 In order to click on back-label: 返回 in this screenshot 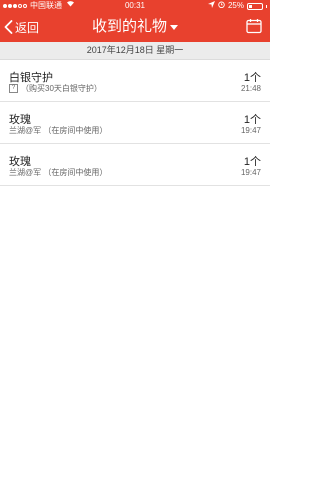, I will do `click(27, 27)`.